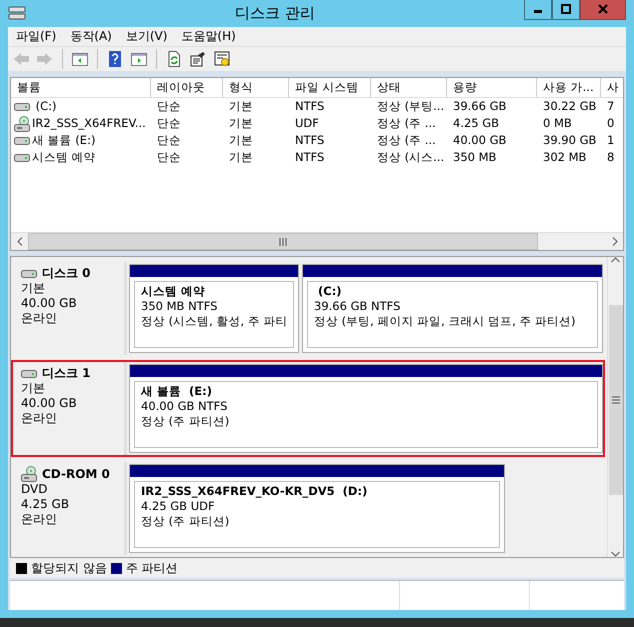 The image size is (634, 627). I want to click on table-cell-text: 30.22 GB, so click(570, 106).